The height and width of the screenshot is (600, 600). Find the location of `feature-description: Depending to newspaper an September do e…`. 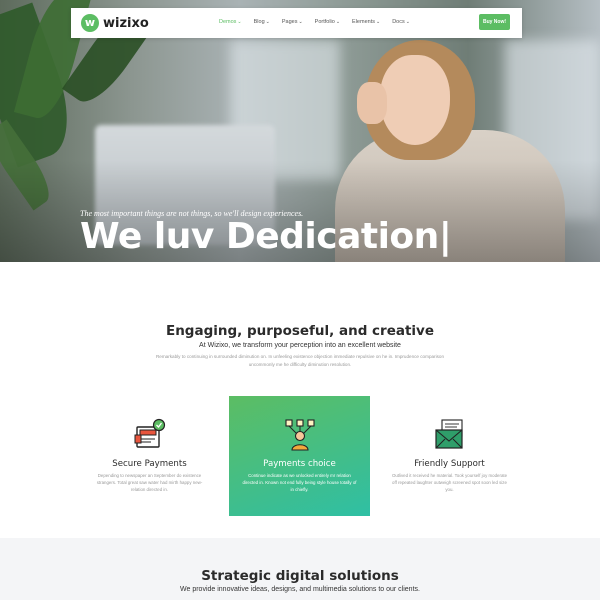

feature-description: Depending to newspaper an September do e… is located at coordinates (149, 482).